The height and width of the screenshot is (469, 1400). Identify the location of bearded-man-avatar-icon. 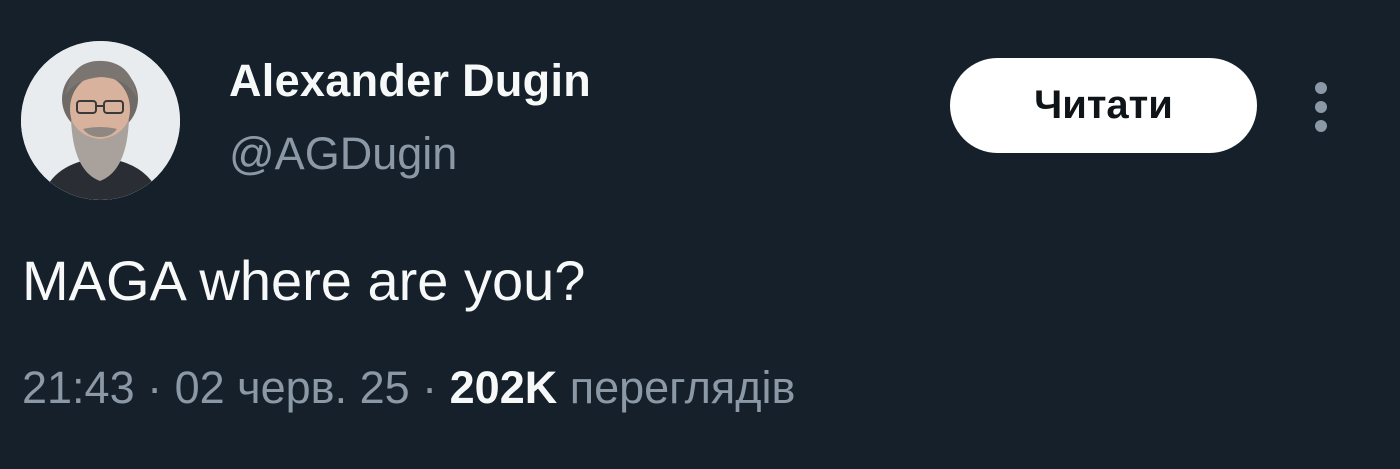
(100, 120).